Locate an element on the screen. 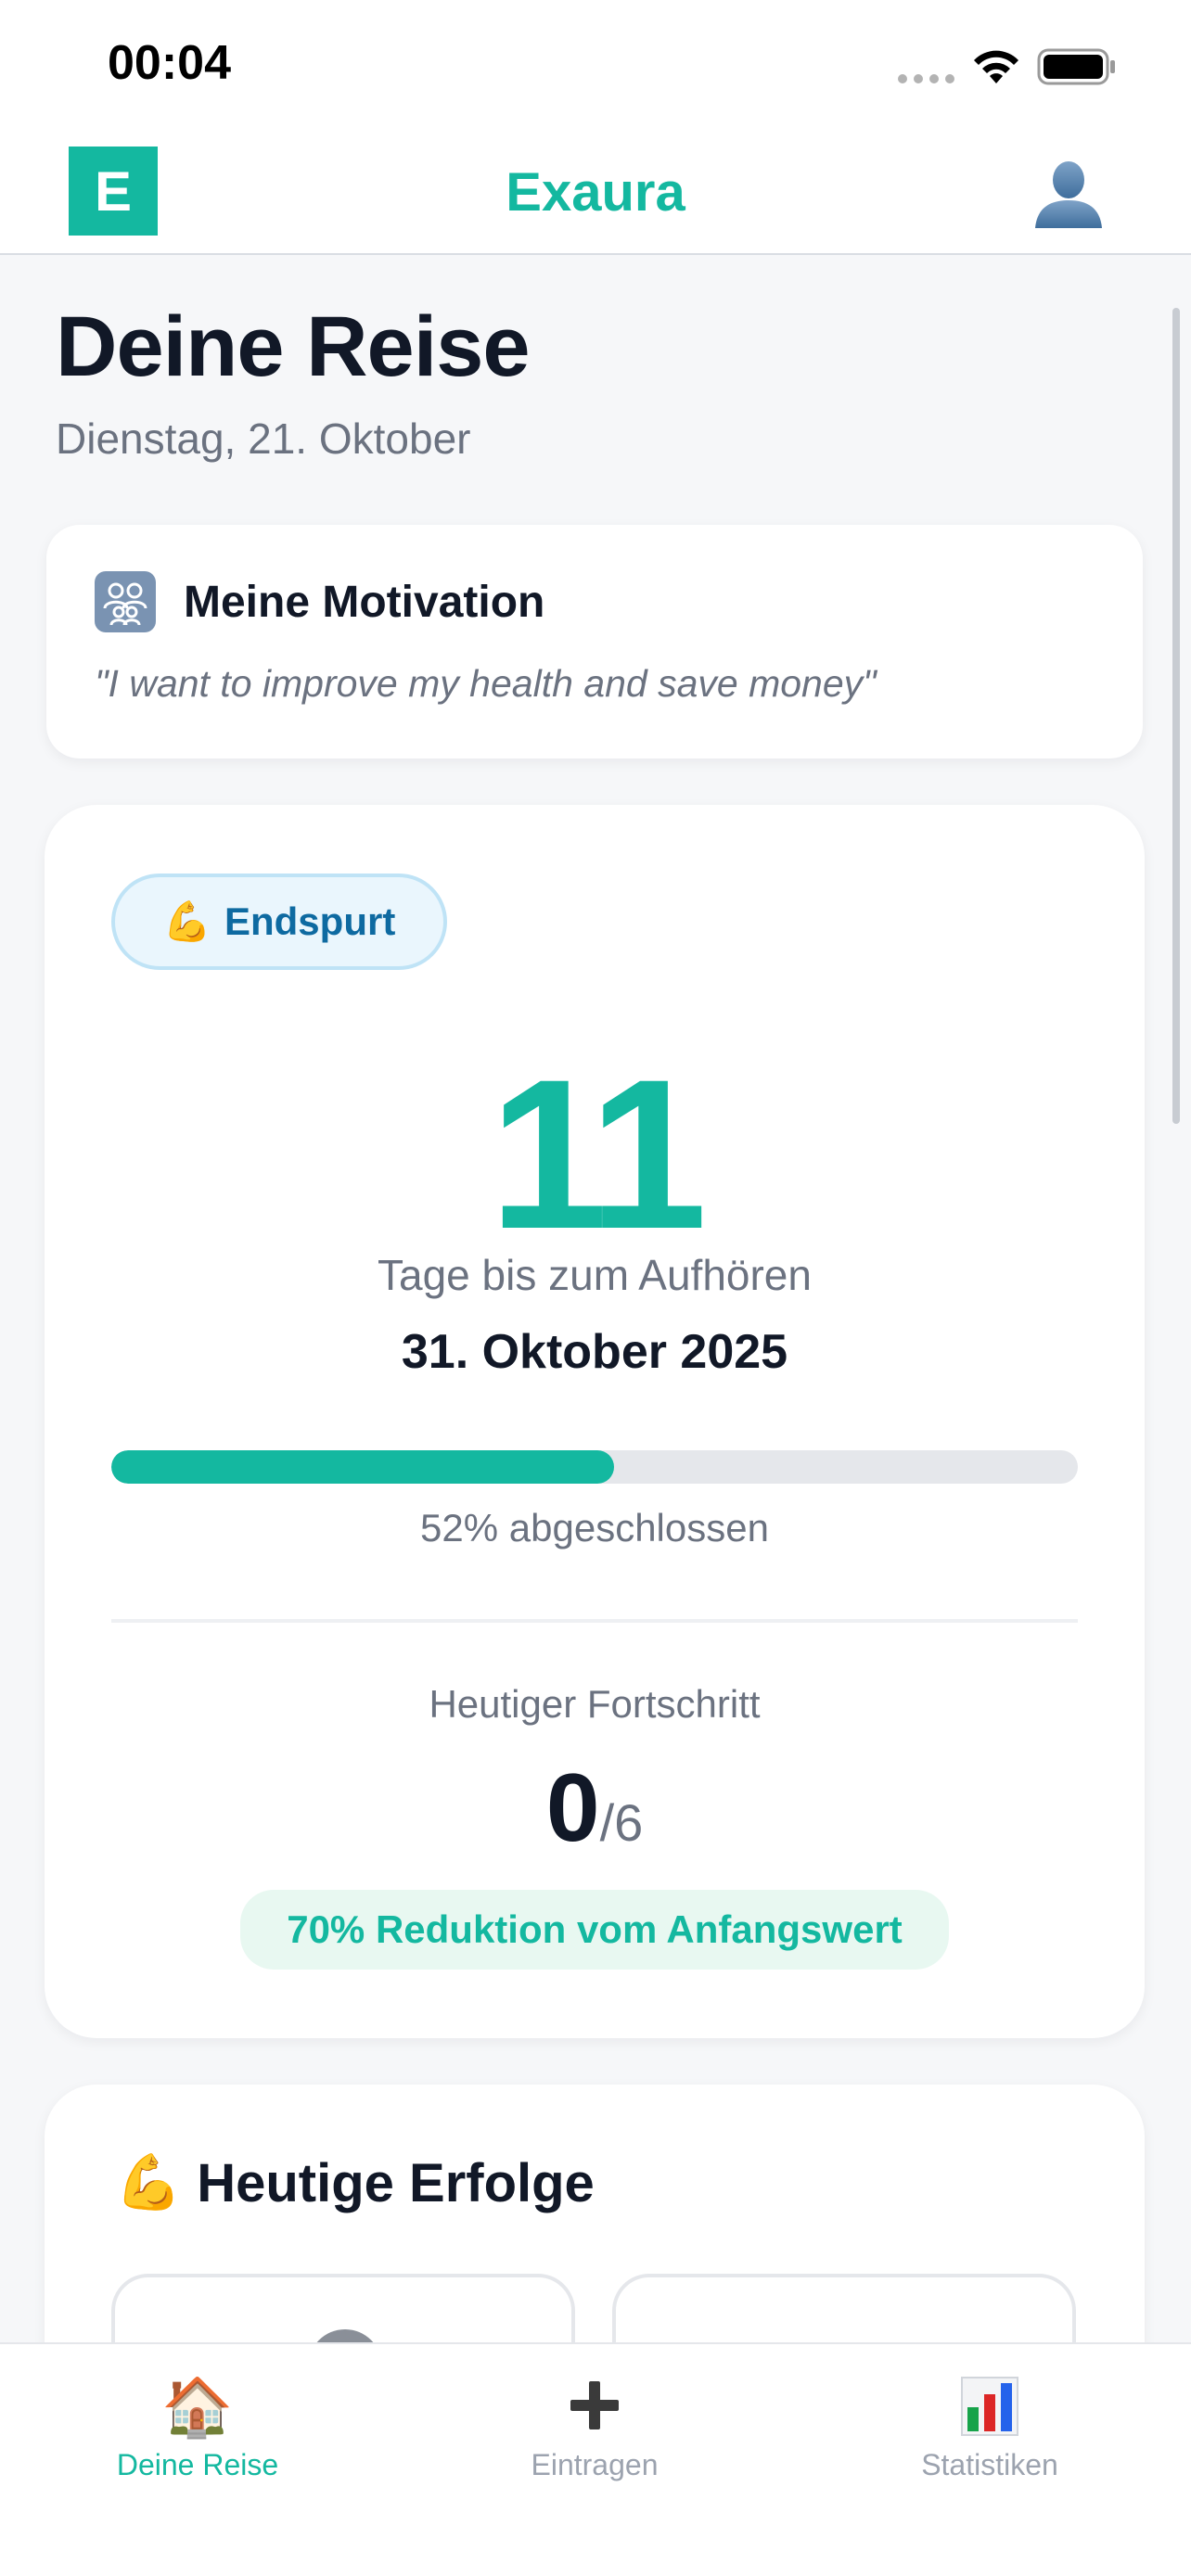 The width and height of the screenshot is (1191, 2576). progress-bar is located at coordinates (594, 1467).